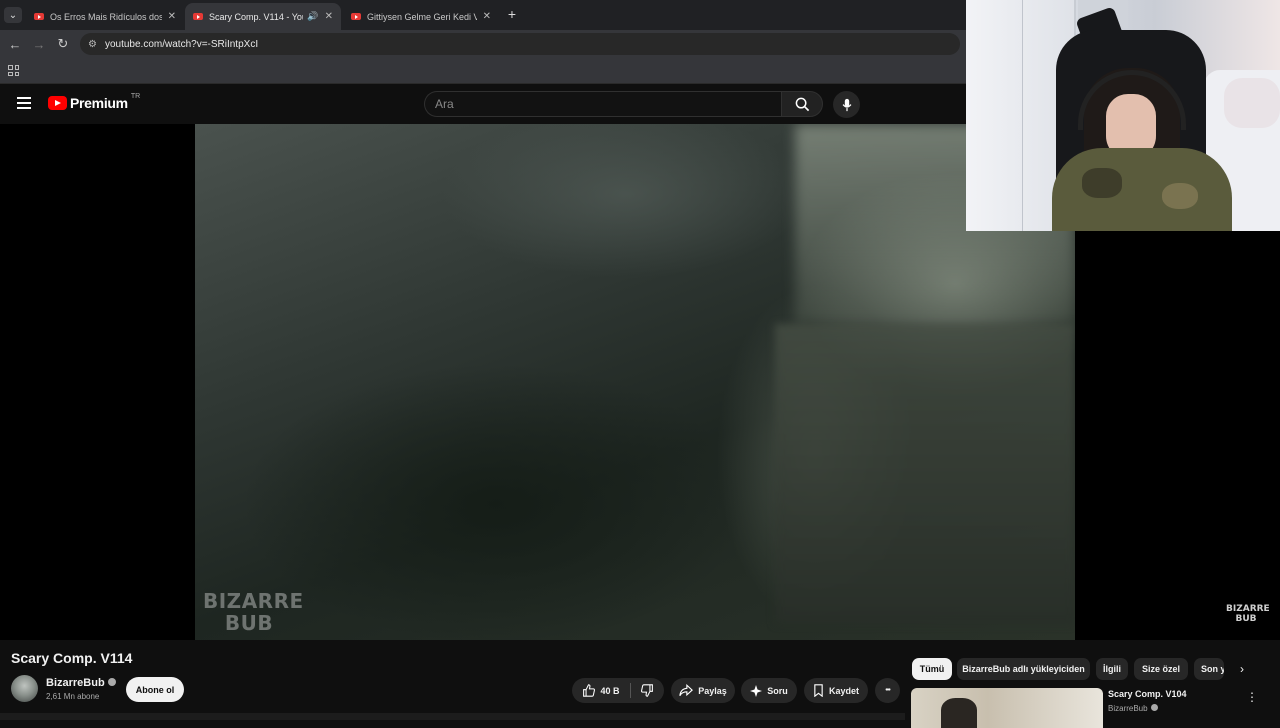 This screenshot has width=1280, height=728. What do you see at coordinates (73, 696) in the screenshot?
I see `subscriber-count: 2,61 Mn abone` at bounding box center [73, 696].